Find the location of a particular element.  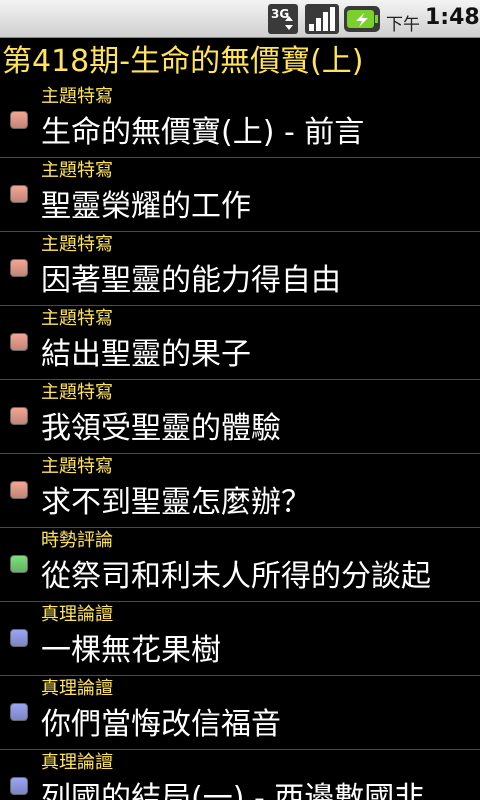

item-title: 生命的無價寶(上) - 前言 is located at coordinates (203, 132).